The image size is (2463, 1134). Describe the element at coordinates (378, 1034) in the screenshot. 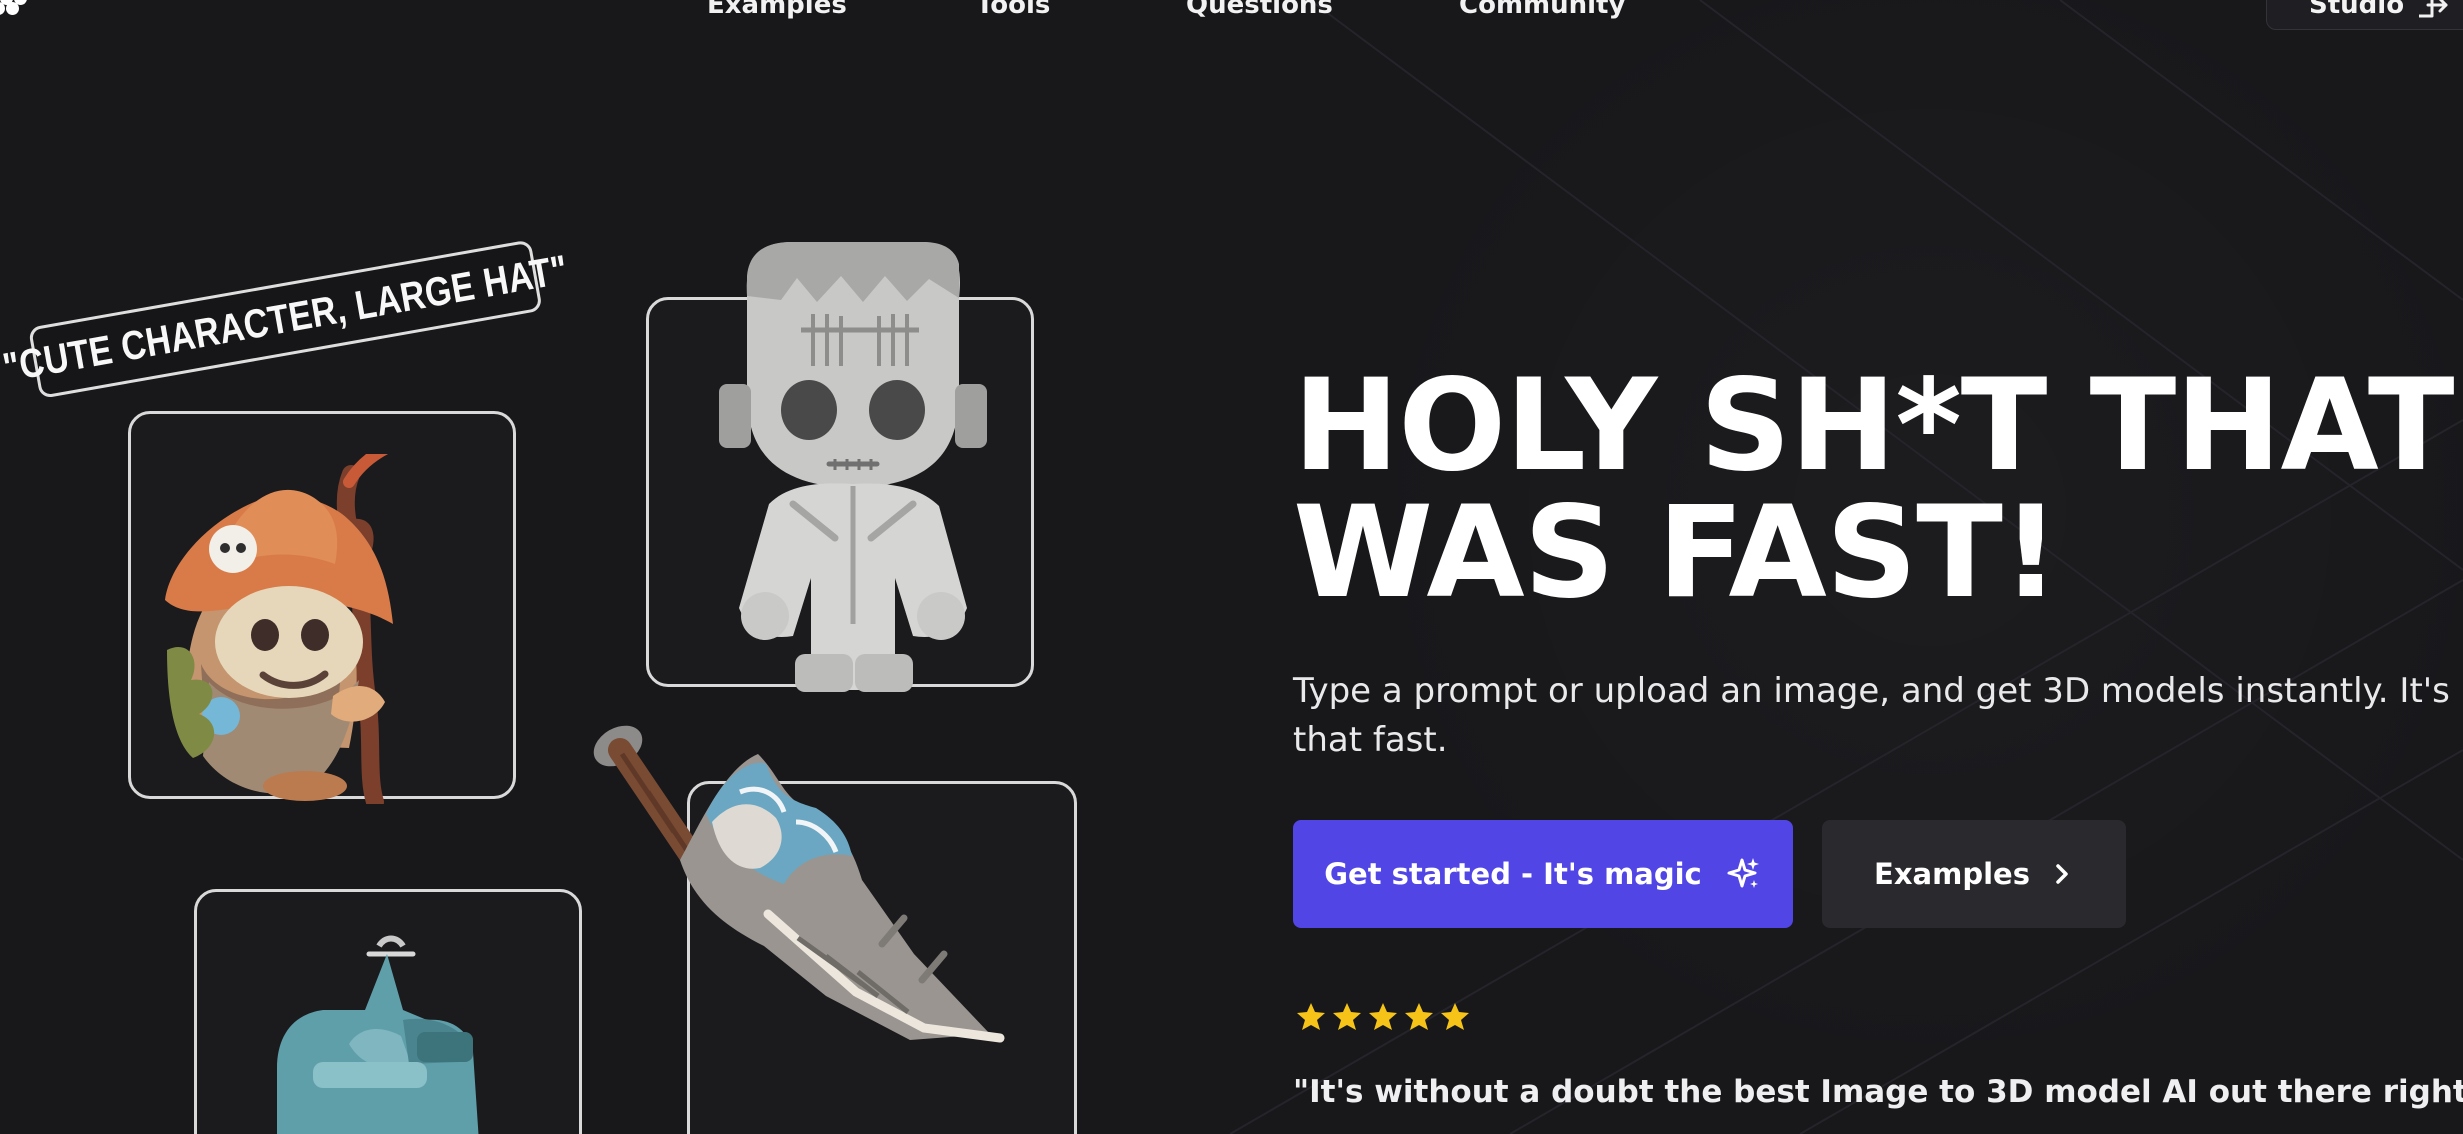

I see `scooter-illustration` at that location.